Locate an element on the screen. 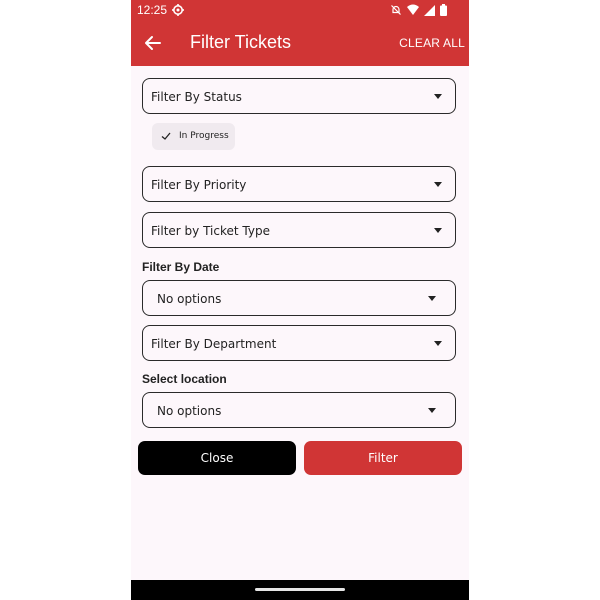 This screenshot has width=600, height=600. location-dropdown: No options is located at coordinates (299, 410).